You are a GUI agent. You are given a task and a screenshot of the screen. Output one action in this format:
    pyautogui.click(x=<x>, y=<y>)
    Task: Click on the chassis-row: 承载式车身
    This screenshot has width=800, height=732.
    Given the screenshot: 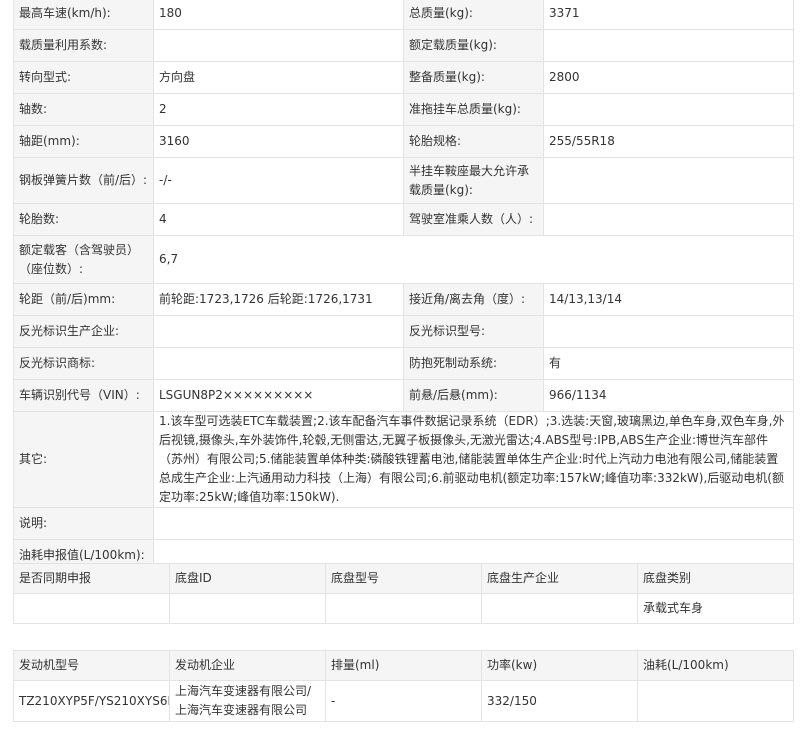 What is the action you would take?
    pyautogui.click(x=403, y=608)
    